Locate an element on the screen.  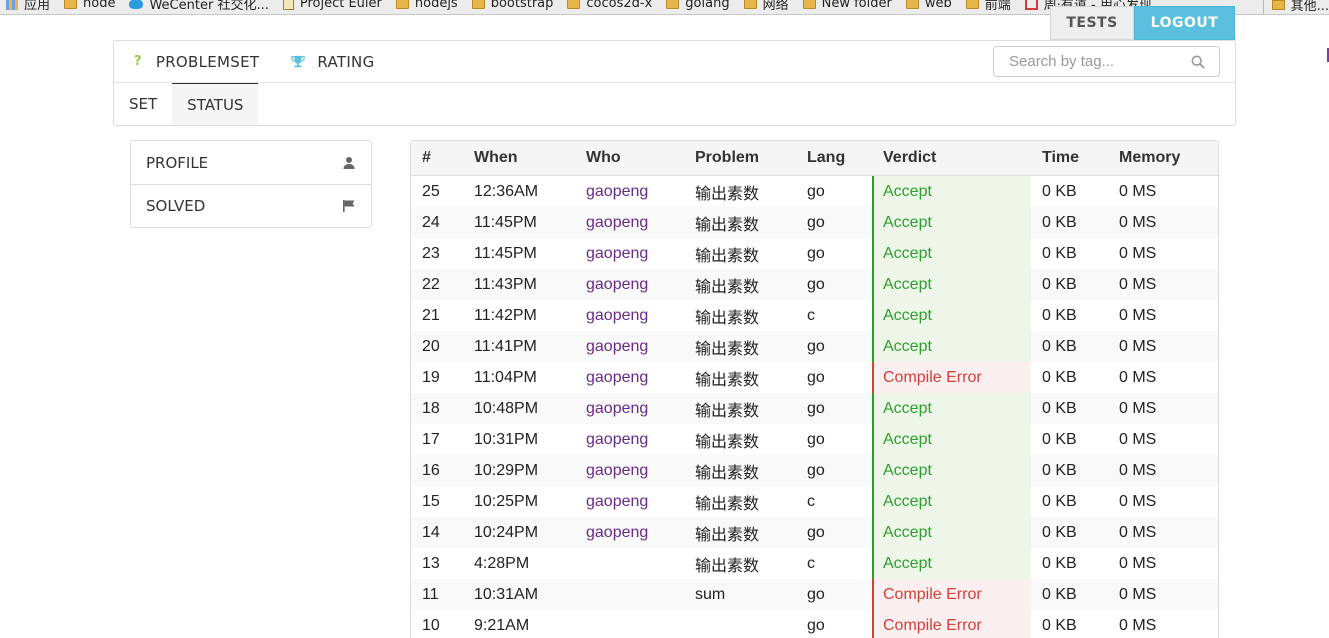
table-row: 14 10:24PM gaopeng 输出素数 go Accept 0 KB 0 MS is located at coordinates (814, 532).